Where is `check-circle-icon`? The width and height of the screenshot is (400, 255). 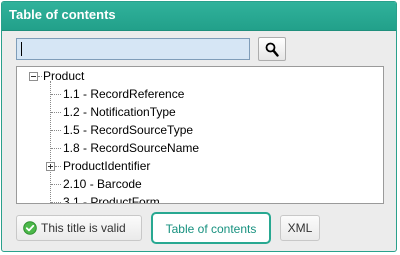
check-circle-icon is located at coordinates (30, 228).